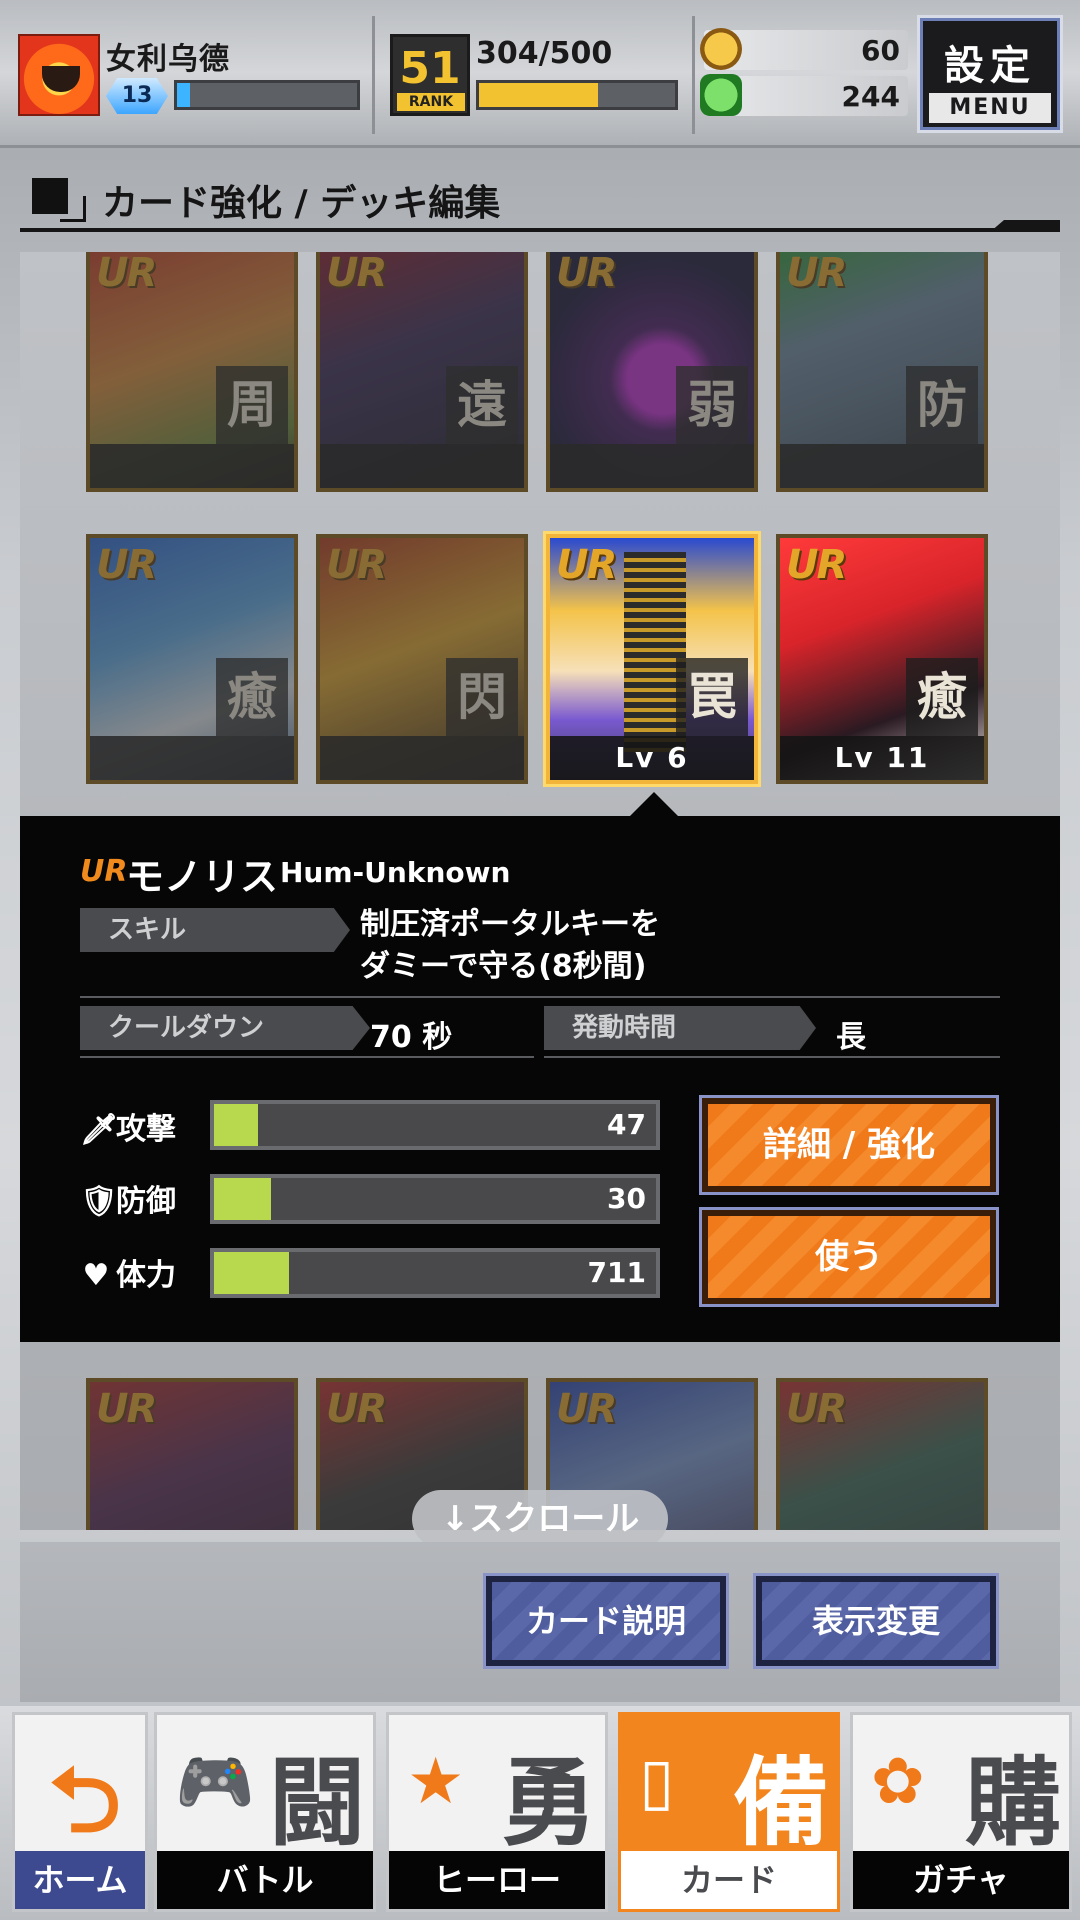 The image size is (1080, 1920). Describe the element at coordinates (73, 209) in the screenshot. I see `section-corner-icon` at that location.